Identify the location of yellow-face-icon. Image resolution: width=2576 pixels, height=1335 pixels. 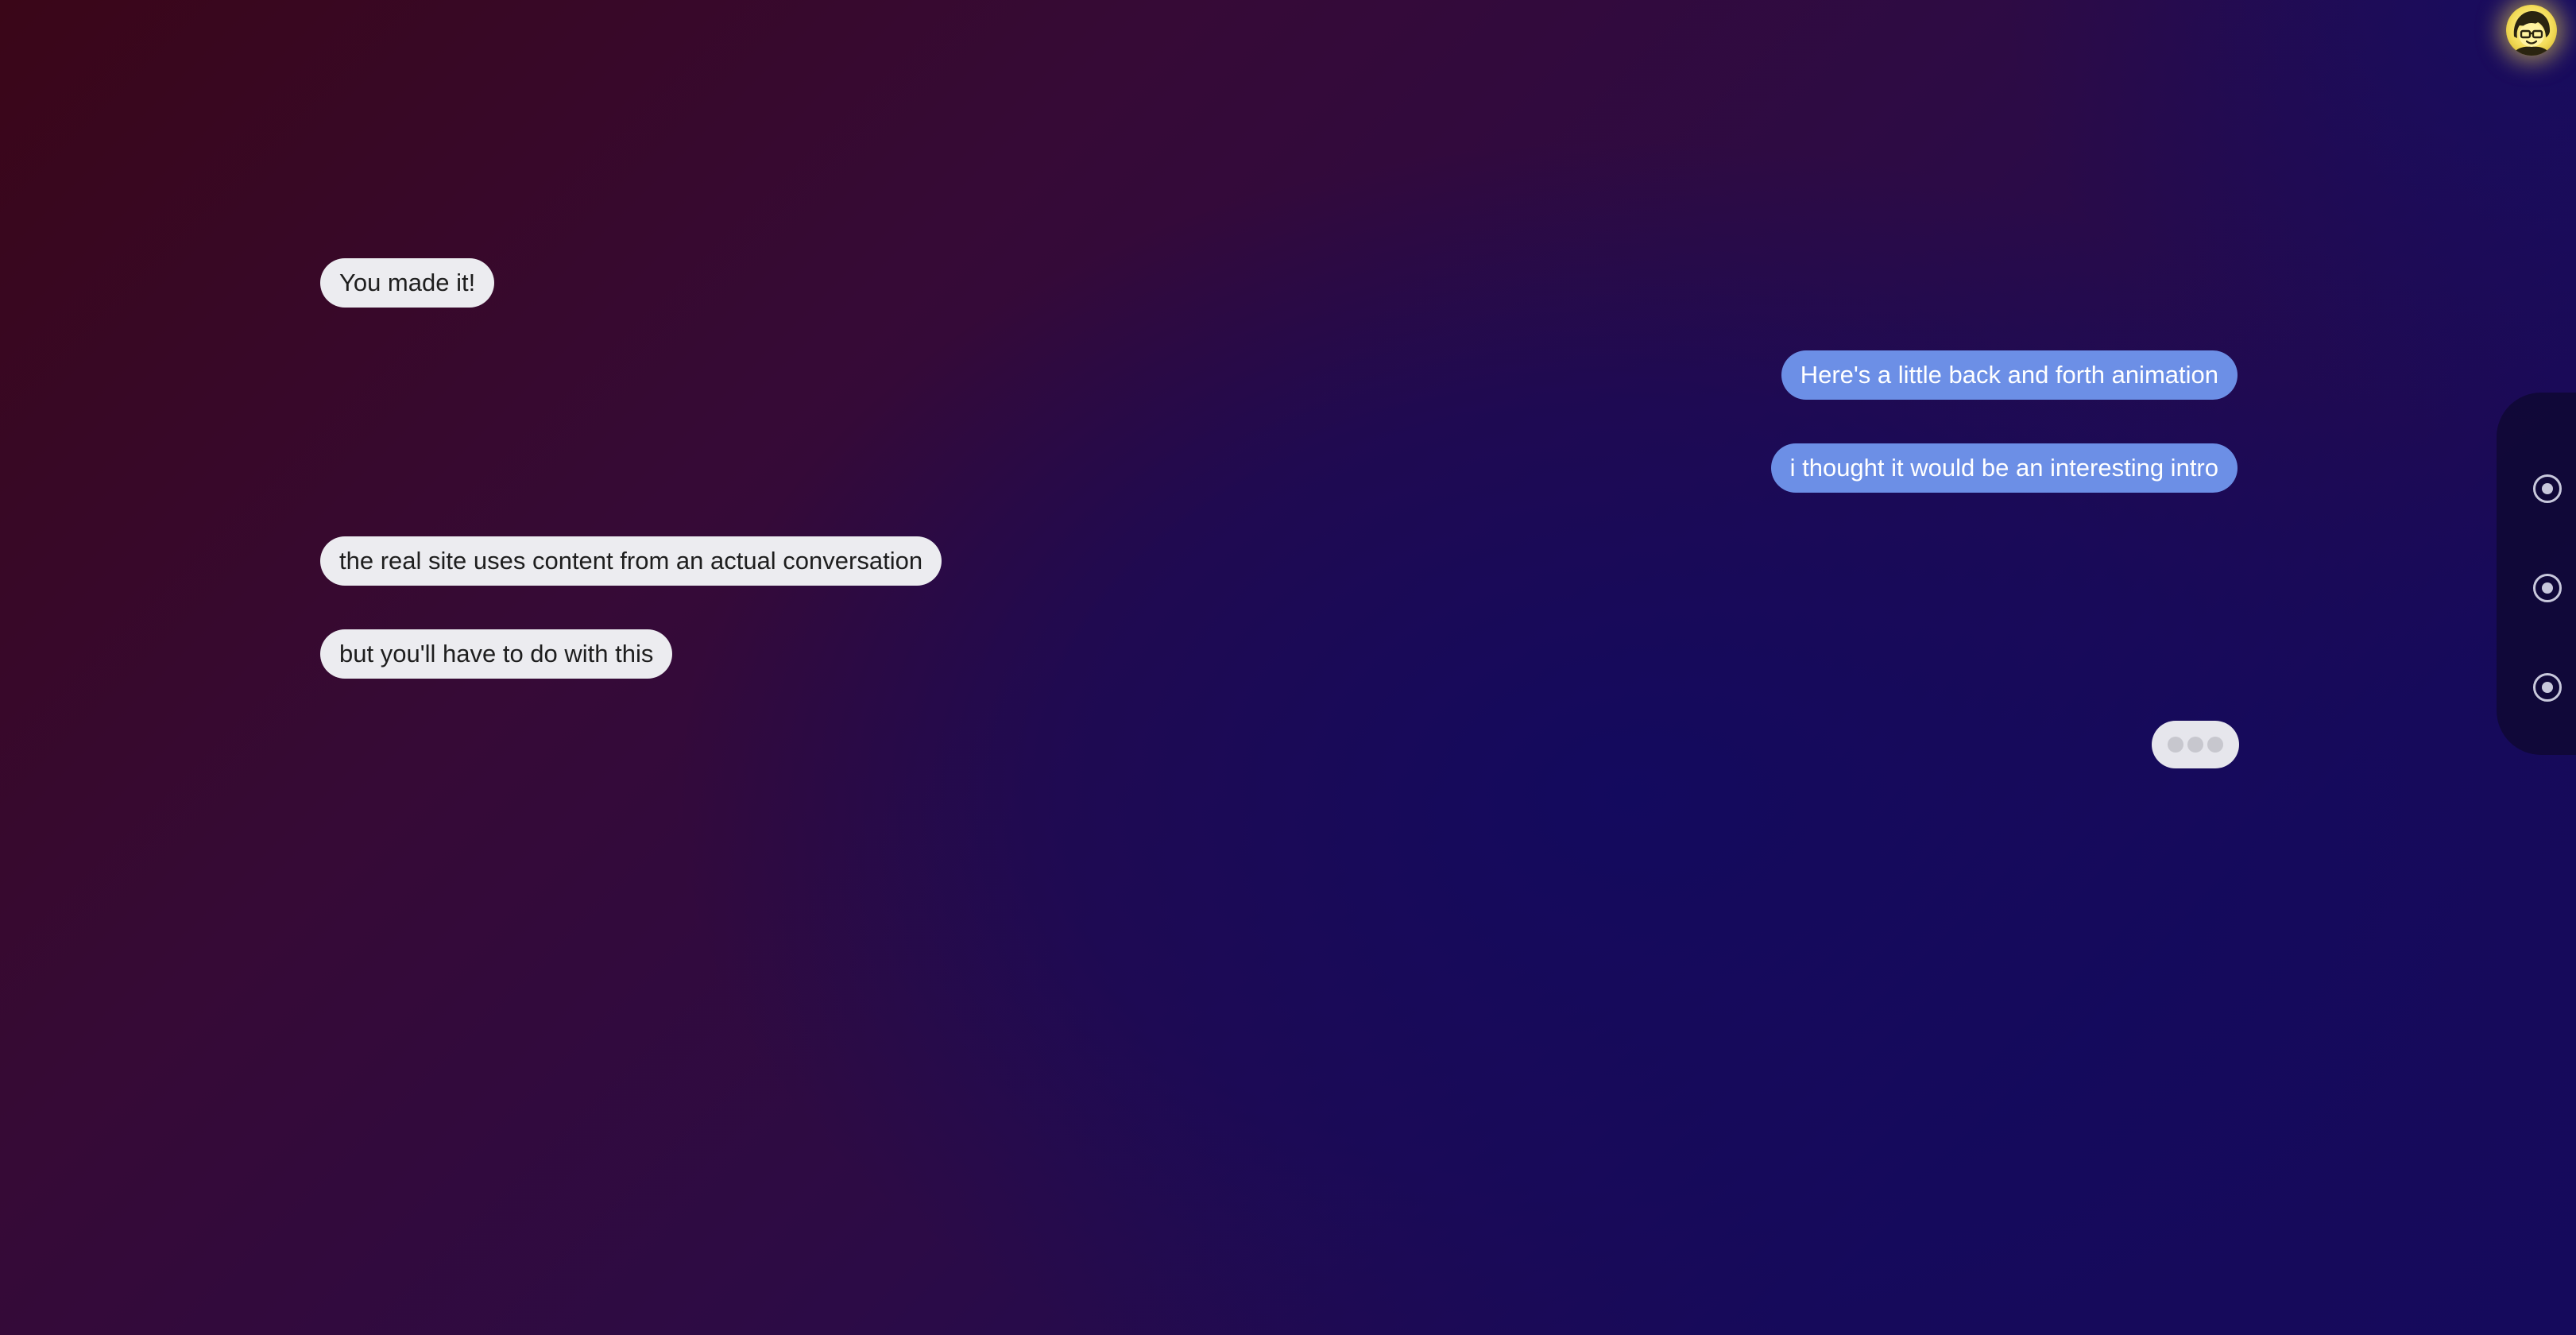
(2531, 33).